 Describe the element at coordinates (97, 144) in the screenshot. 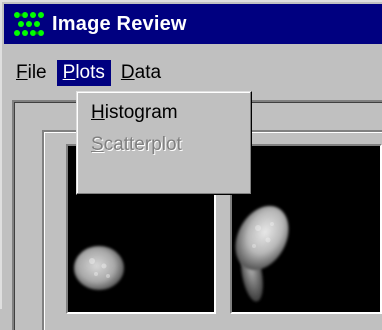

I see `scatterplot-accel: S` at that location.